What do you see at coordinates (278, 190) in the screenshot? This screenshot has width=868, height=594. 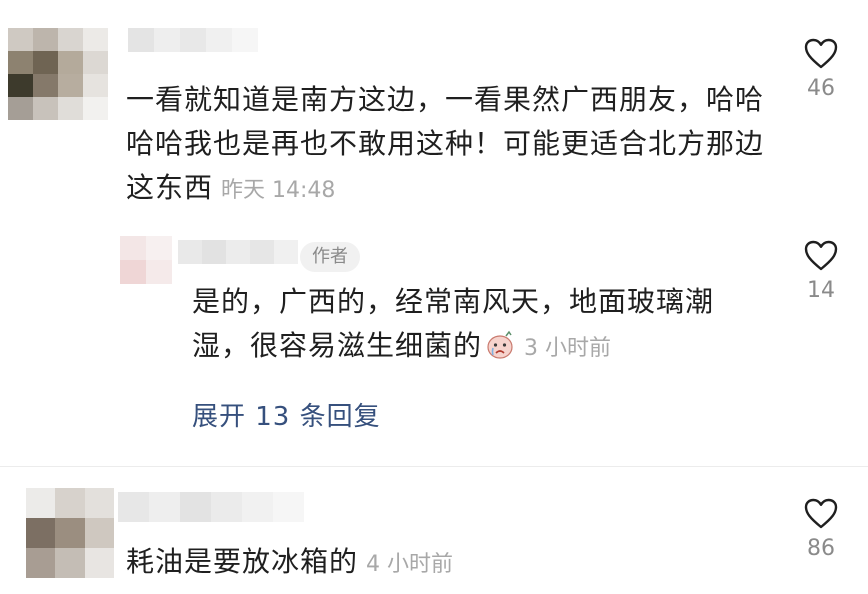 I see `comment-time: 昨天 14:48` at bounding box center [278, 190].